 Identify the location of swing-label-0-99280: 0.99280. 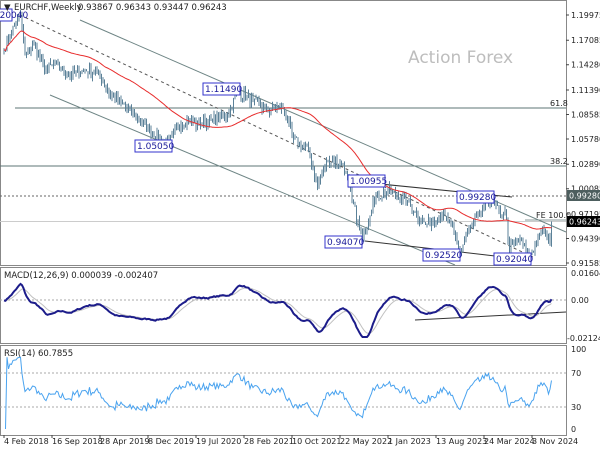
(477, 198).